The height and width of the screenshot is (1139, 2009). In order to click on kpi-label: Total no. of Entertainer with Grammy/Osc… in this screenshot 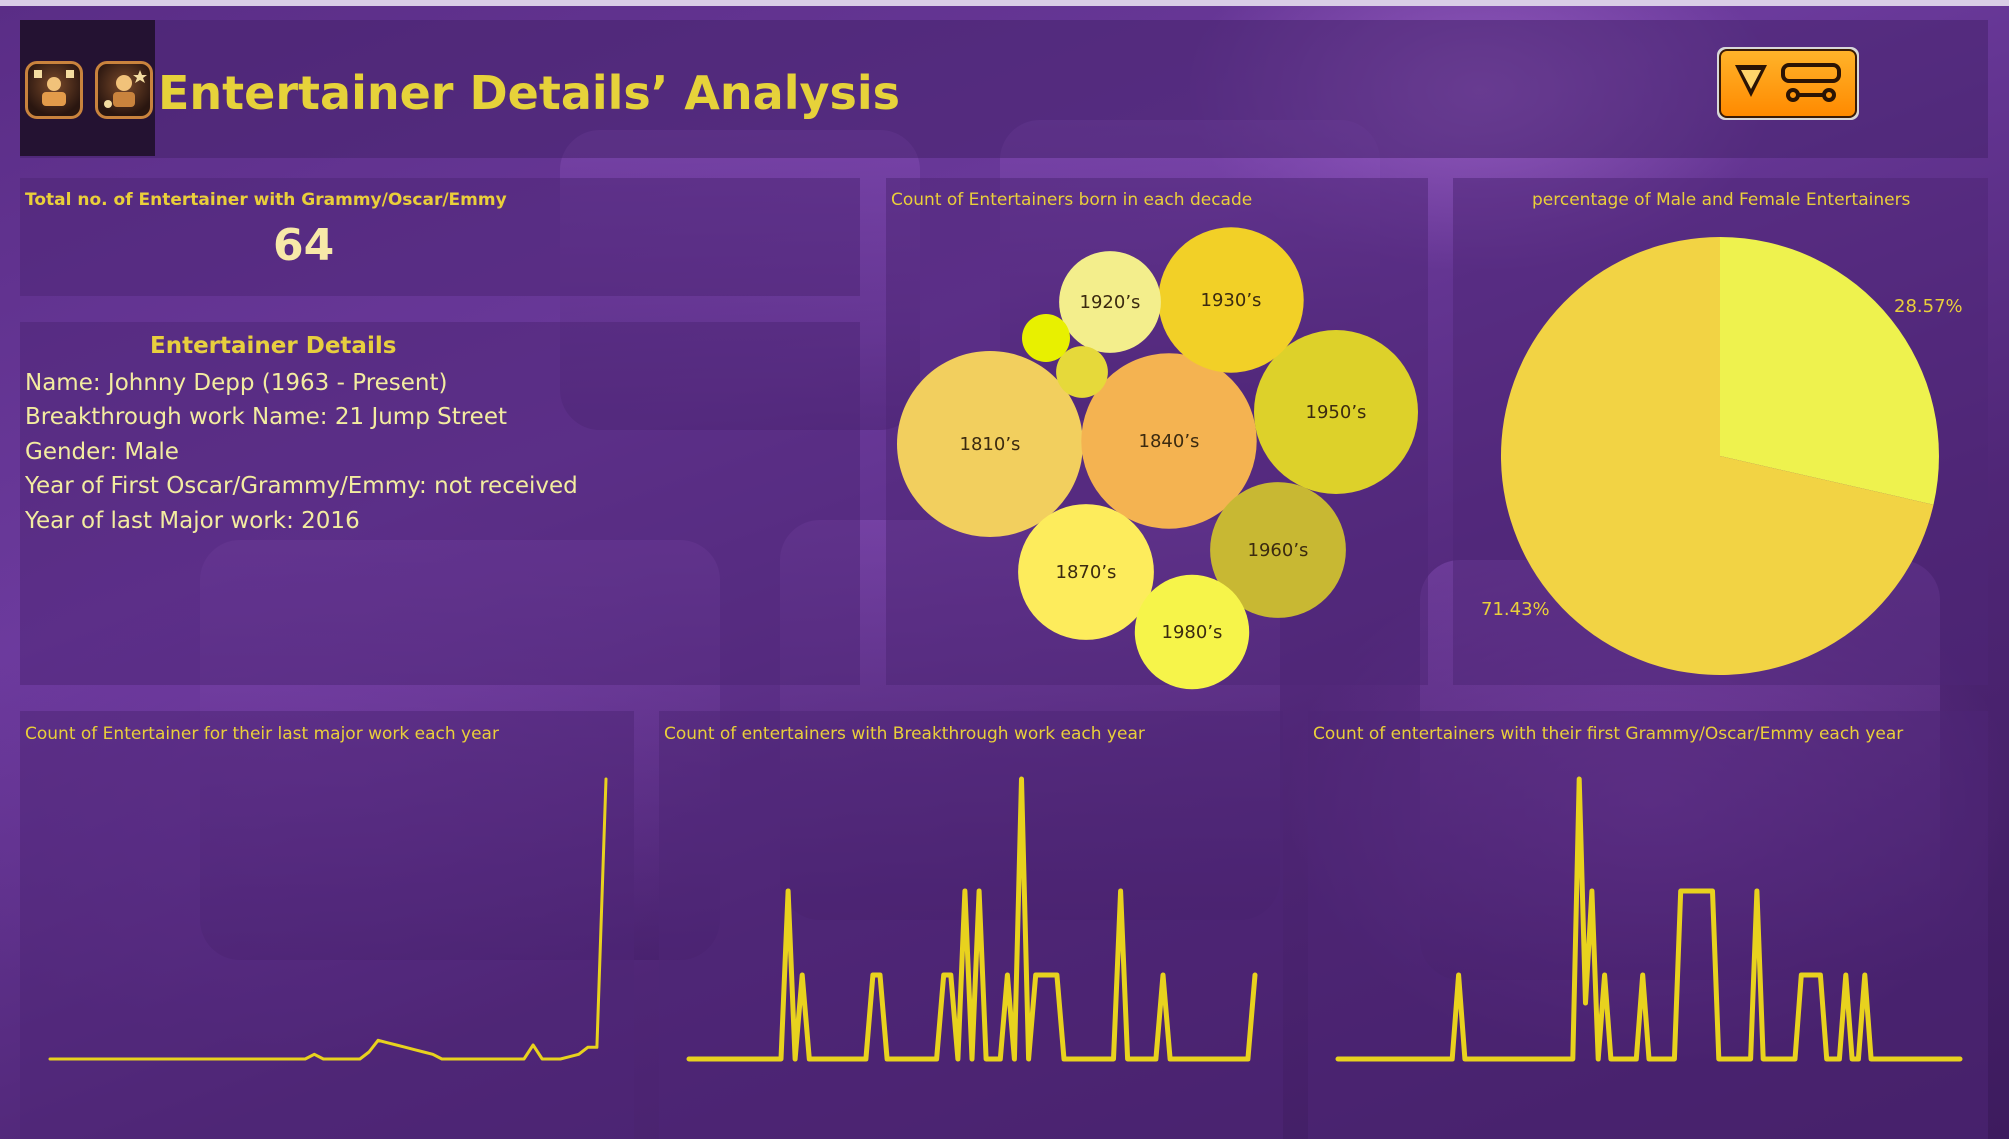, I will do `click(266, 200)`.